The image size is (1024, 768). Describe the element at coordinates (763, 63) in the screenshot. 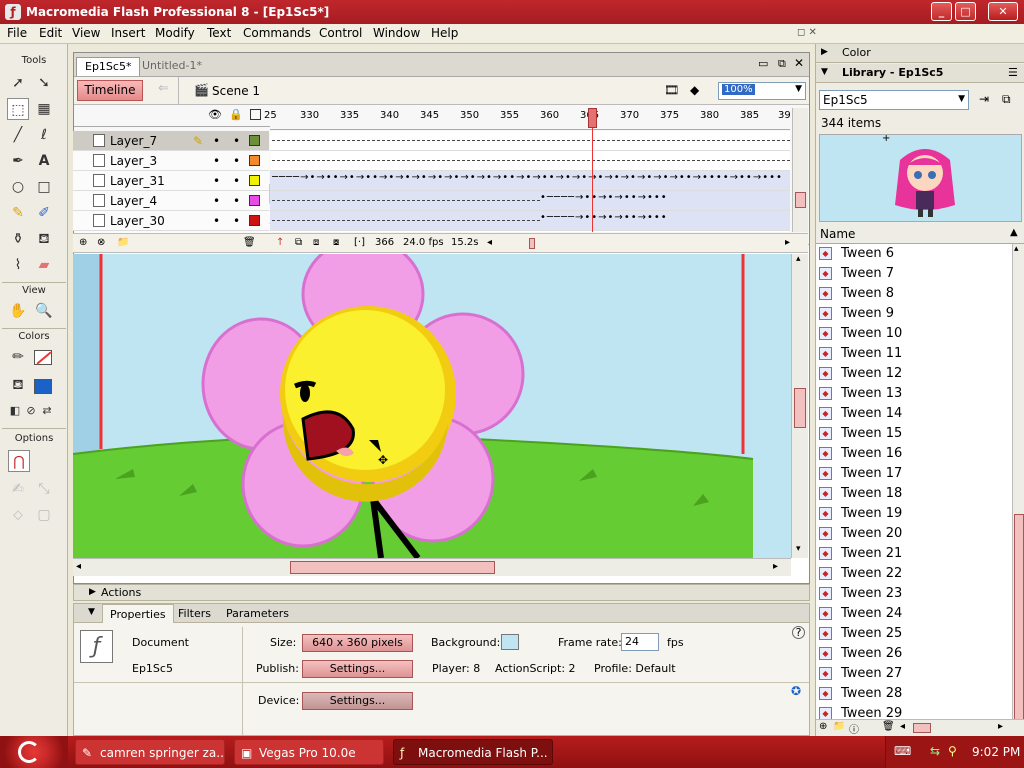

I see `doc-restore-icon: ▭` at that location.